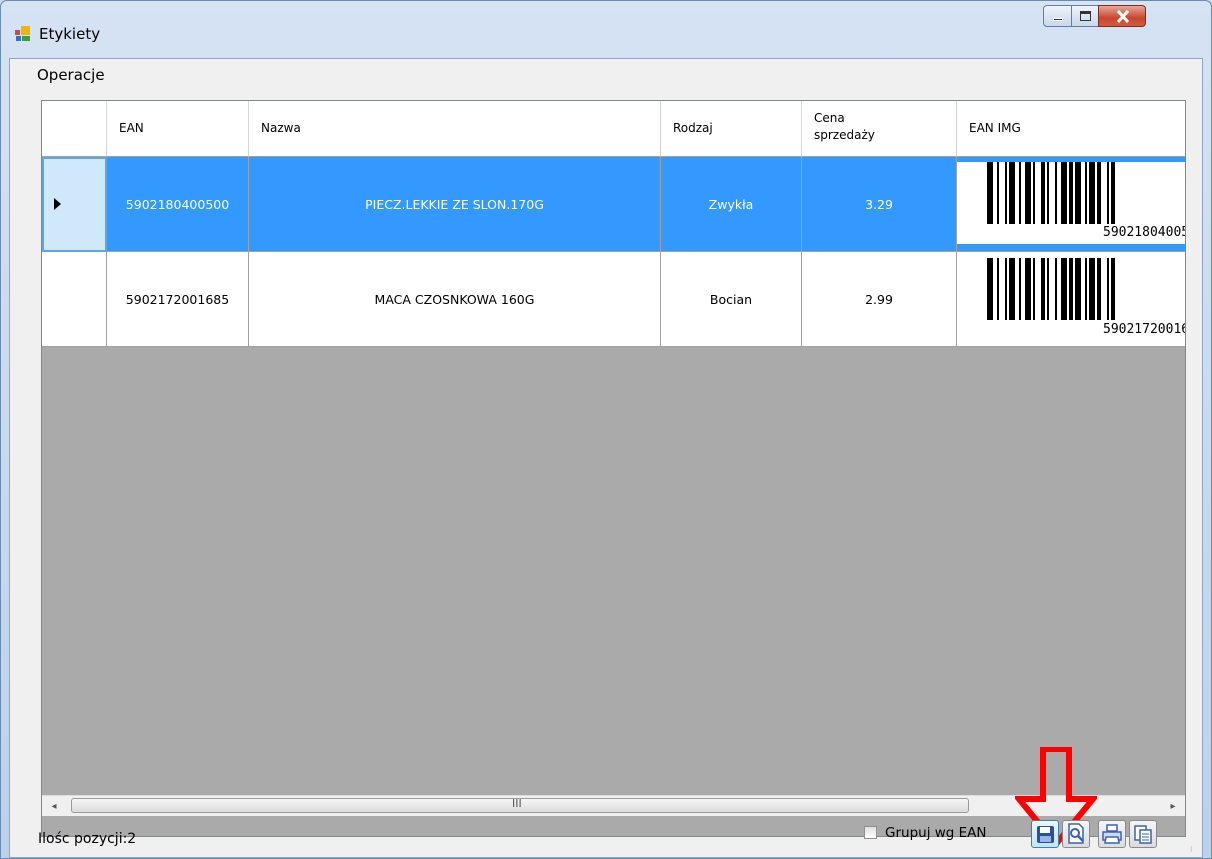  I want to click on column-header-nazwa: Nazwa, so click(455, 129).